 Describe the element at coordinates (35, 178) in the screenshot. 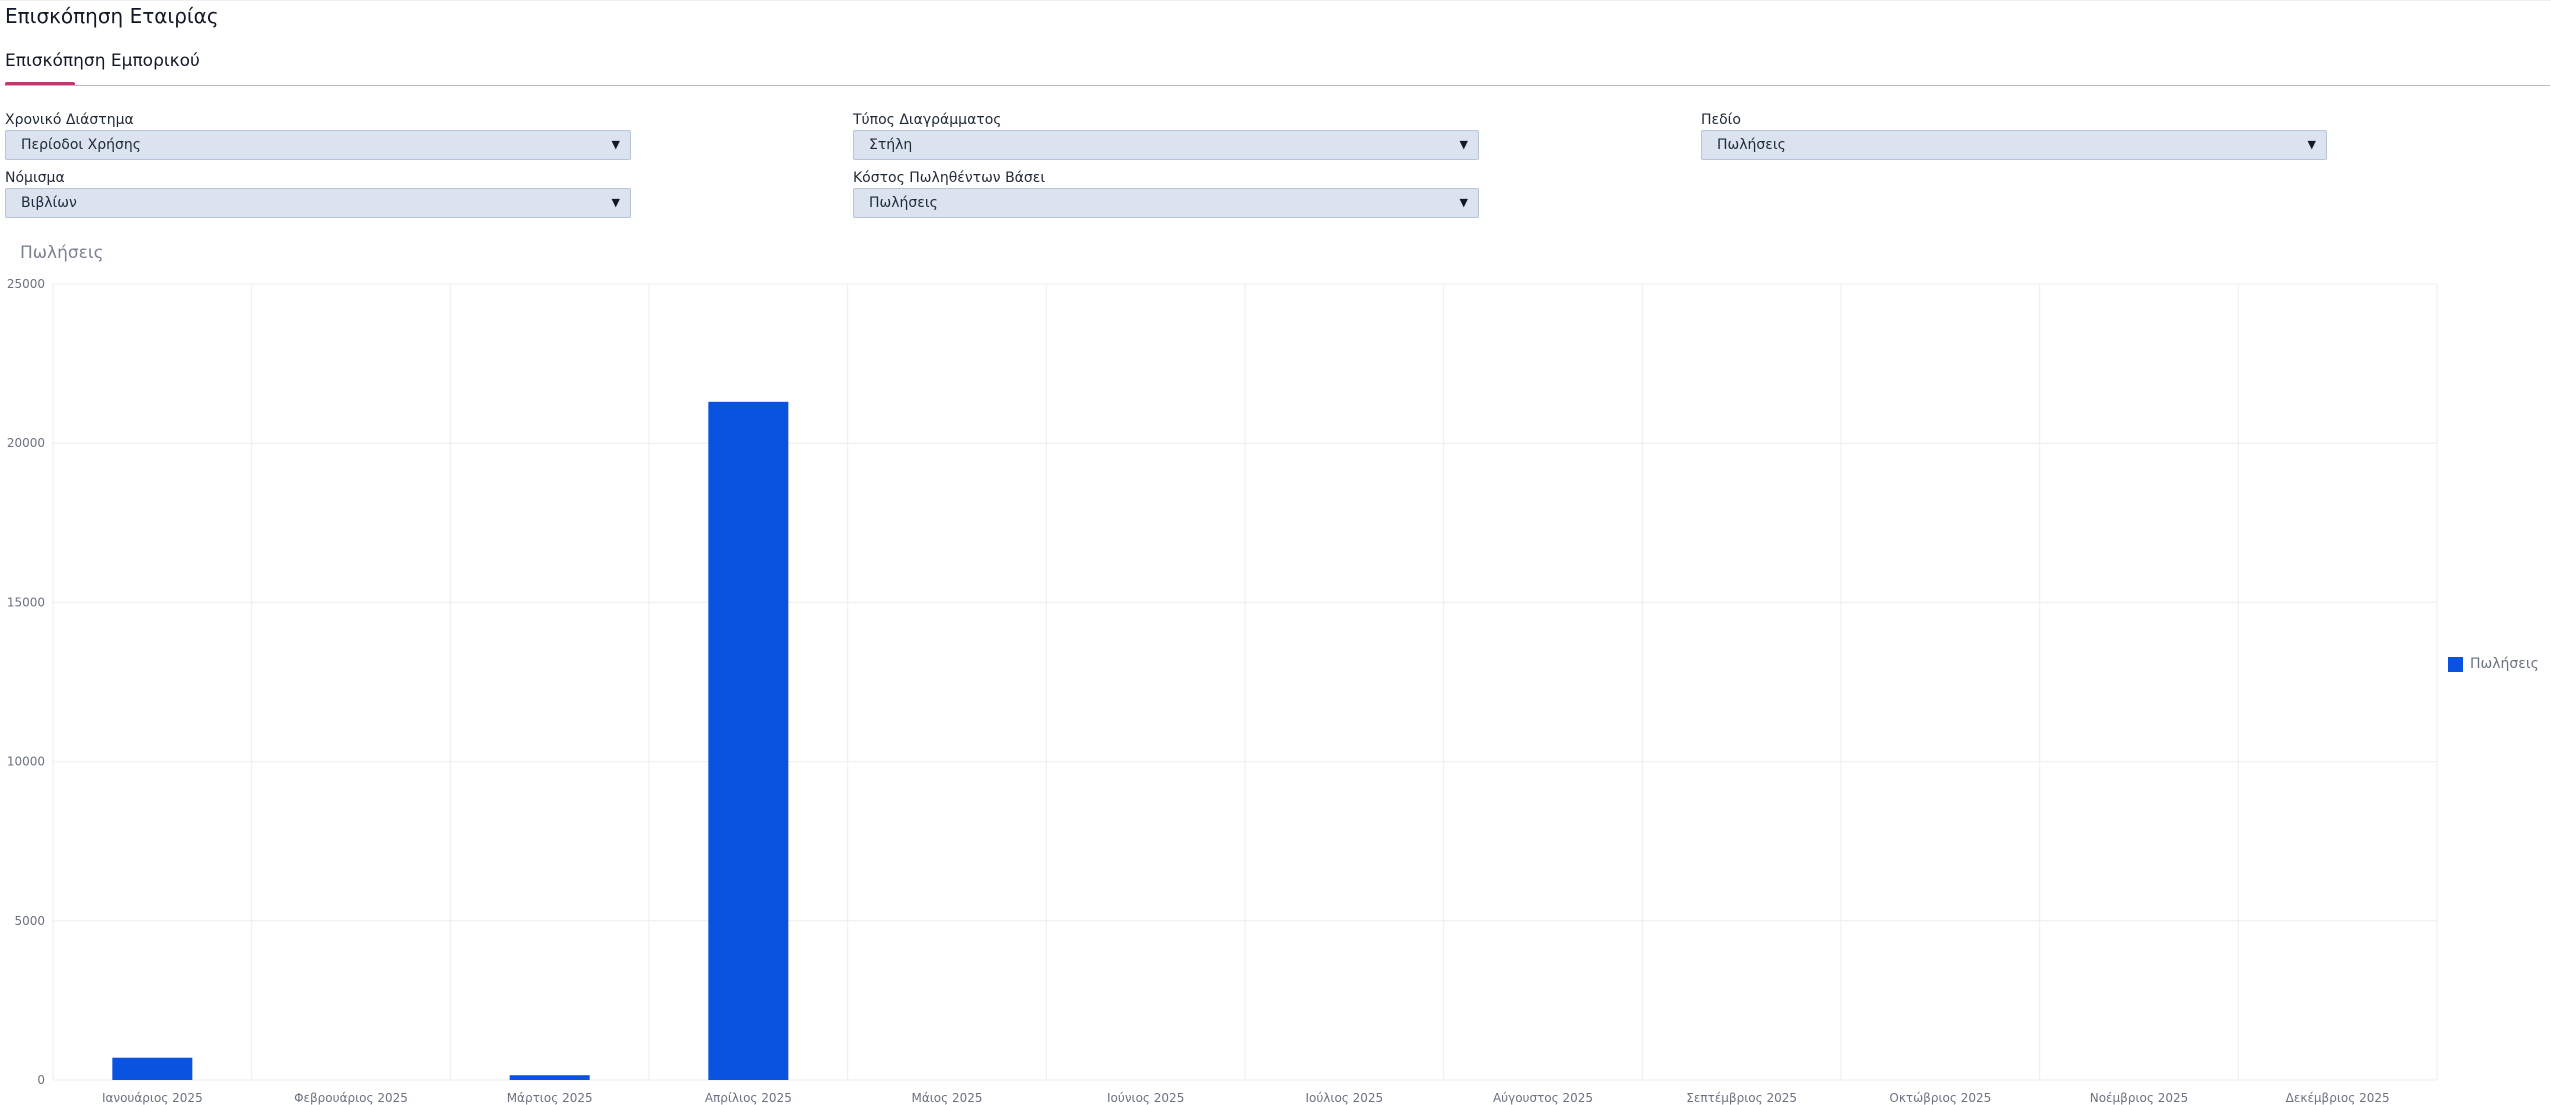

I see `filter-label: Νόμισμα` at that location.